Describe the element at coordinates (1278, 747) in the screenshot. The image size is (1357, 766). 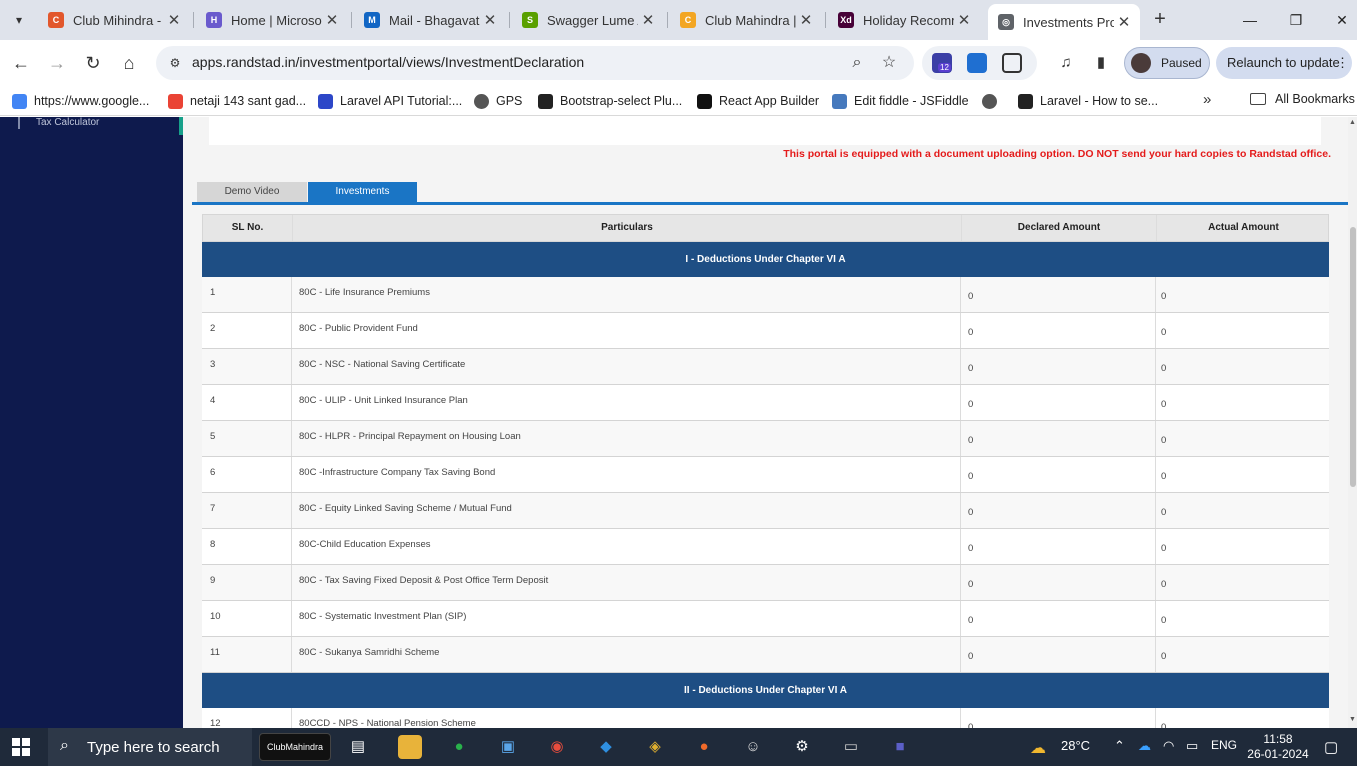
I see `taskbar-clock: 11:58 26-01-2024` at that location.